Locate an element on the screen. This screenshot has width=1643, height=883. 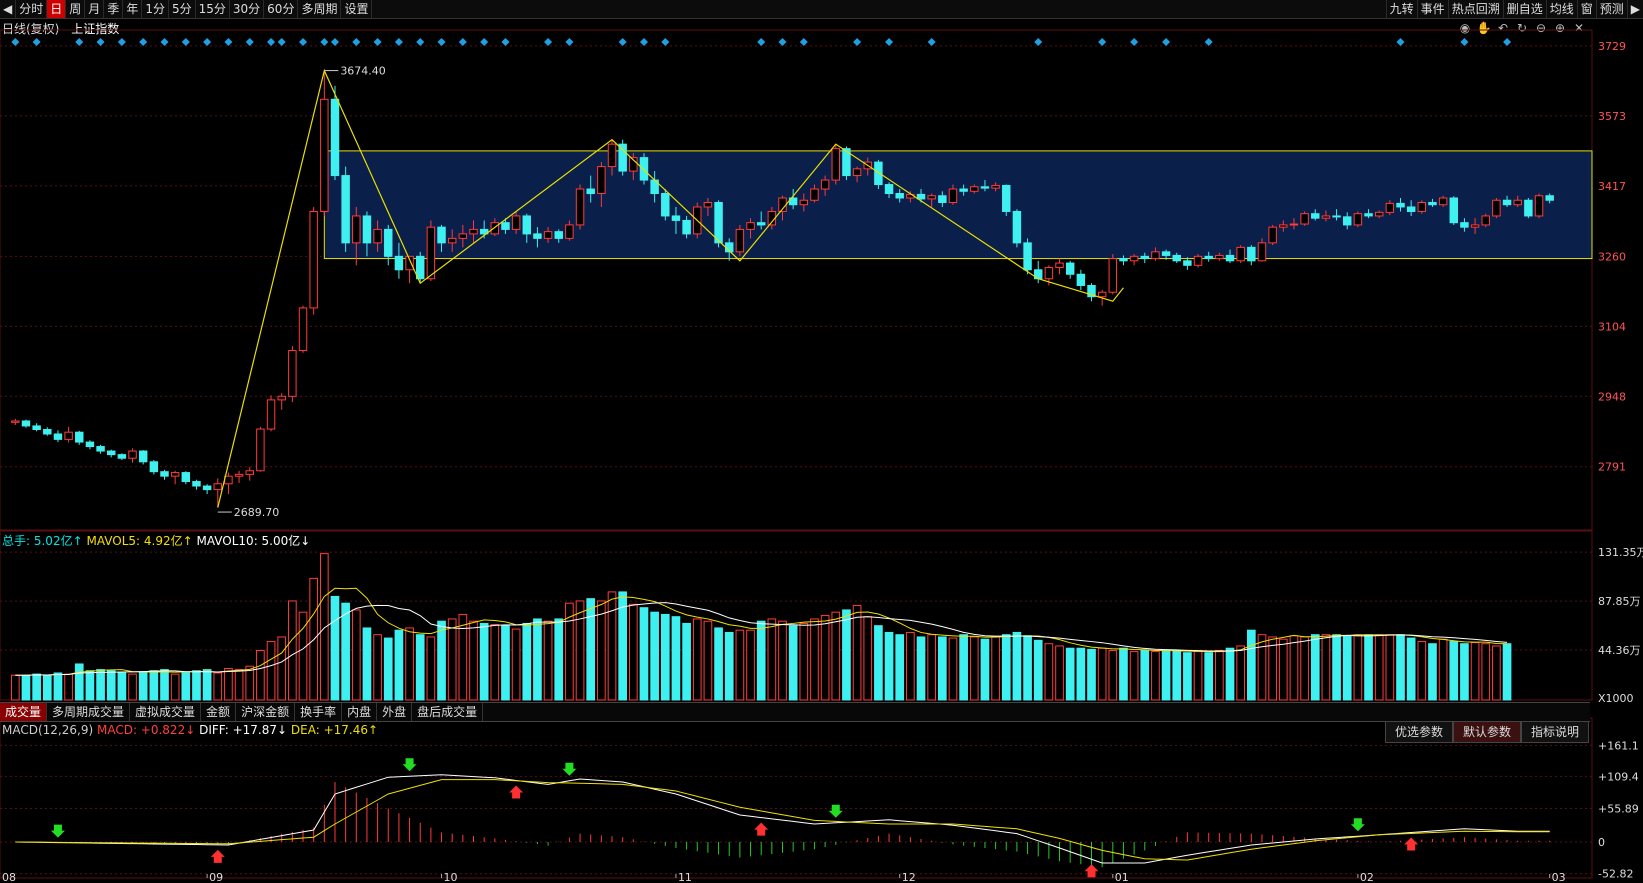
indicator-tab-4: 沪深金额 is located at coordinates (266, 712).